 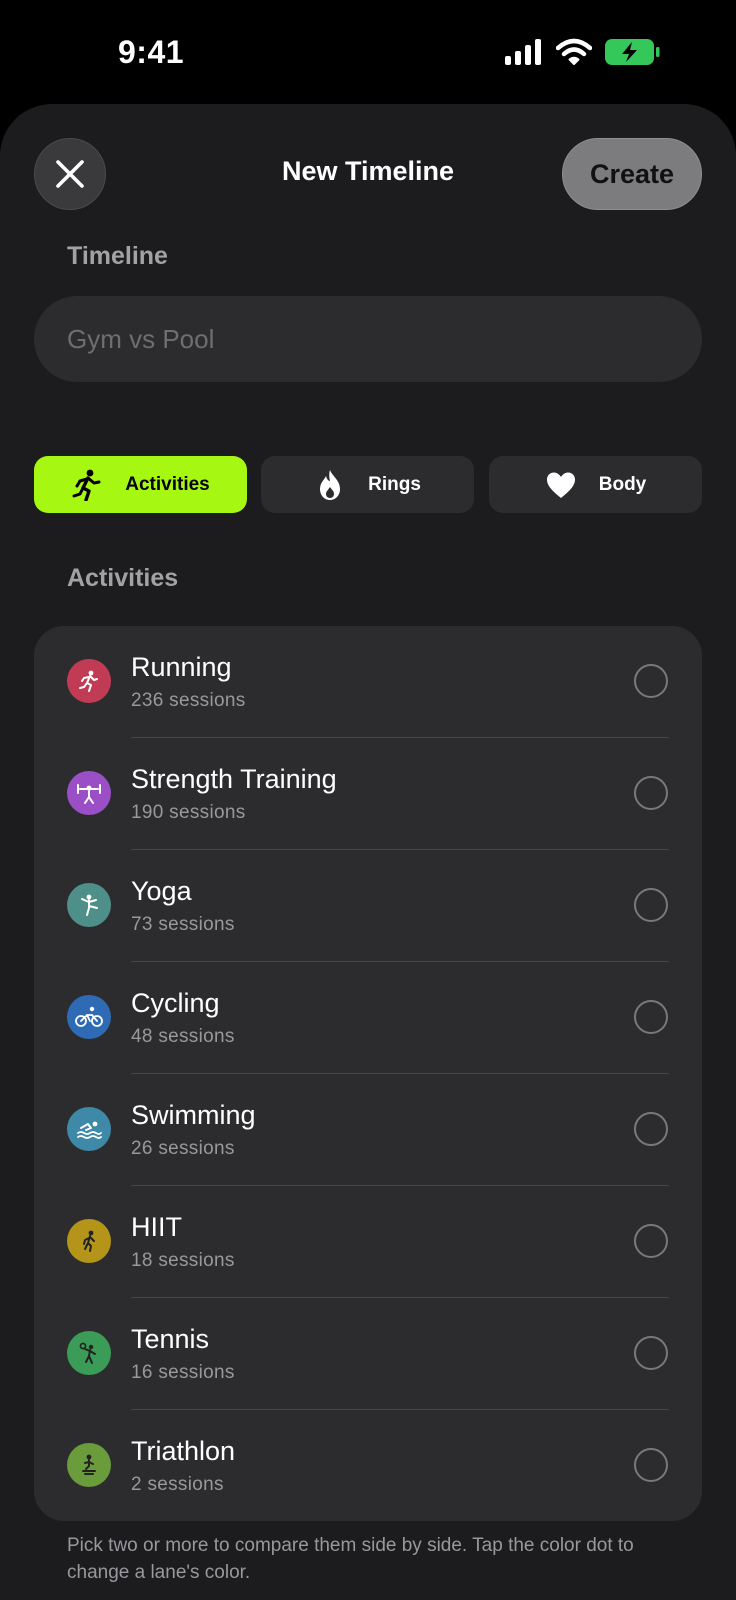 I want to click on list-item-triathlon: Triathlon 2 sessions, so click(x=368, y=1465).